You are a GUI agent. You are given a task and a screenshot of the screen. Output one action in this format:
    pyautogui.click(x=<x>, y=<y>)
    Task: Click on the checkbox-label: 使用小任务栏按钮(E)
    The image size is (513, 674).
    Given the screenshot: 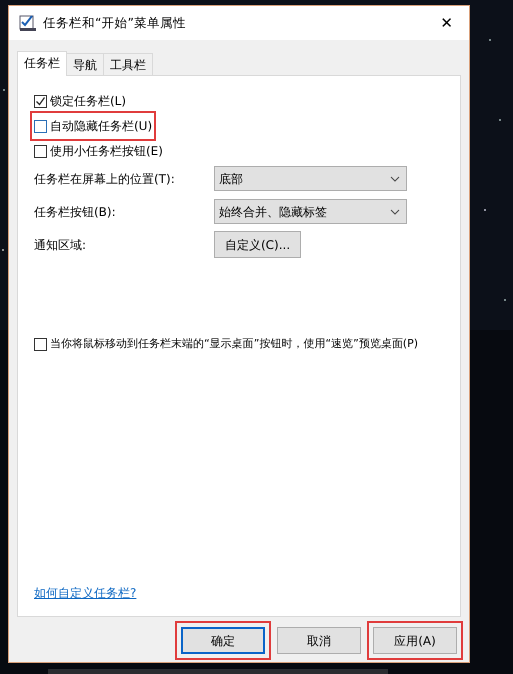 What is the action you would take?
    pyautogui.click(x=106, y=151)
    